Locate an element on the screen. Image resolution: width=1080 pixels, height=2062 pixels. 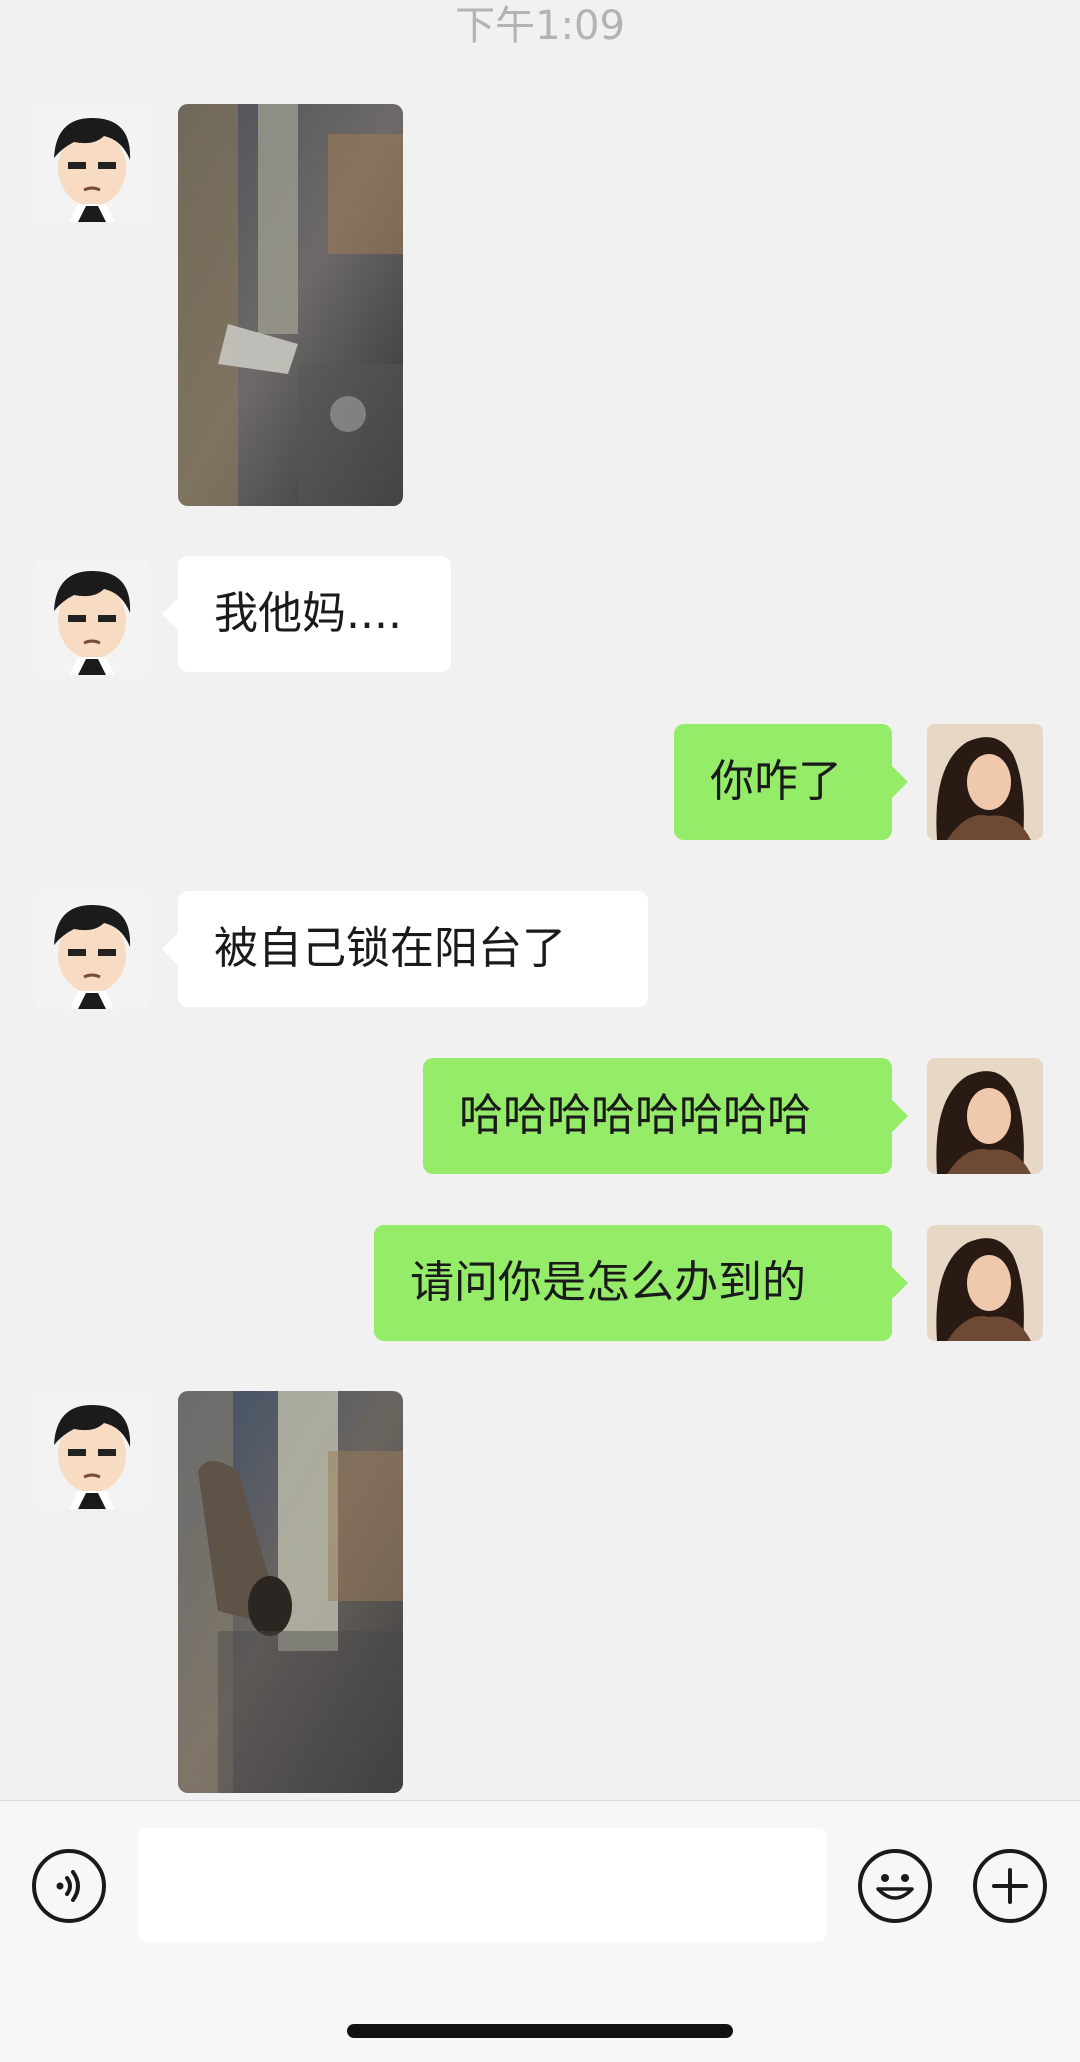
emoji-button is located at coordinates (895, 1886).